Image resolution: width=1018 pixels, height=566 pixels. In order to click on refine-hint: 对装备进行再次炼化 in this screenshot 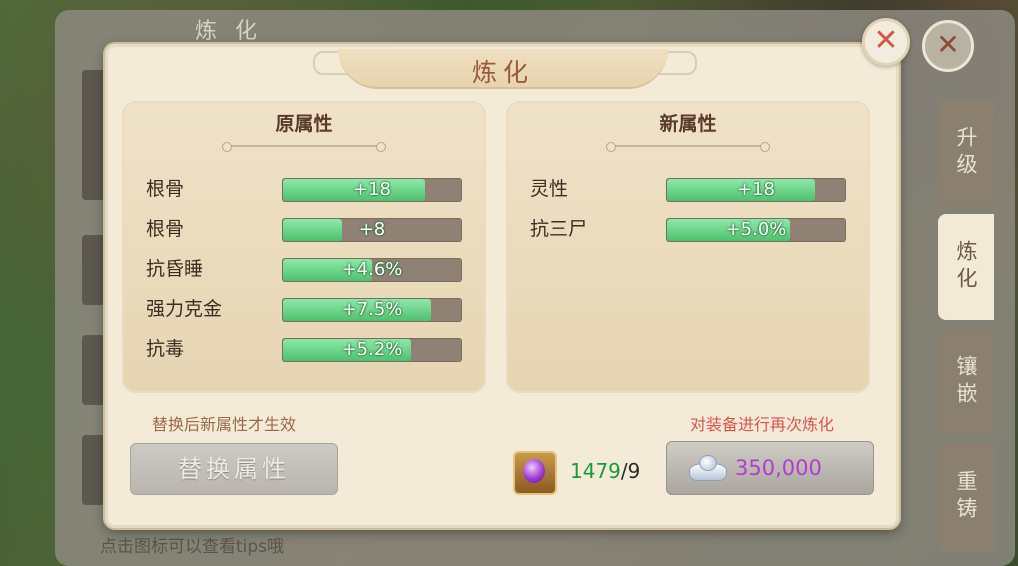, I will do `click(762, 424)`.